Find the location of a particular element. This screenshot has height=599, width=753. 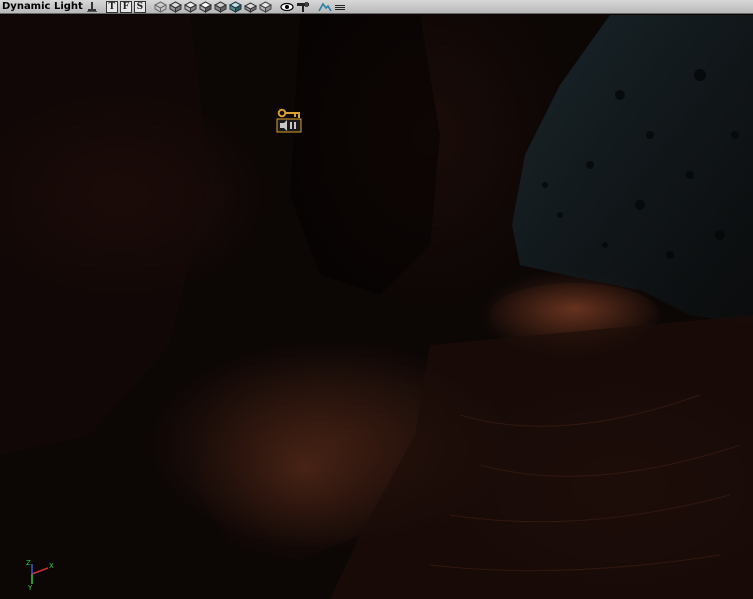

render-mode-5-icon is located at coordinates (235, 6).